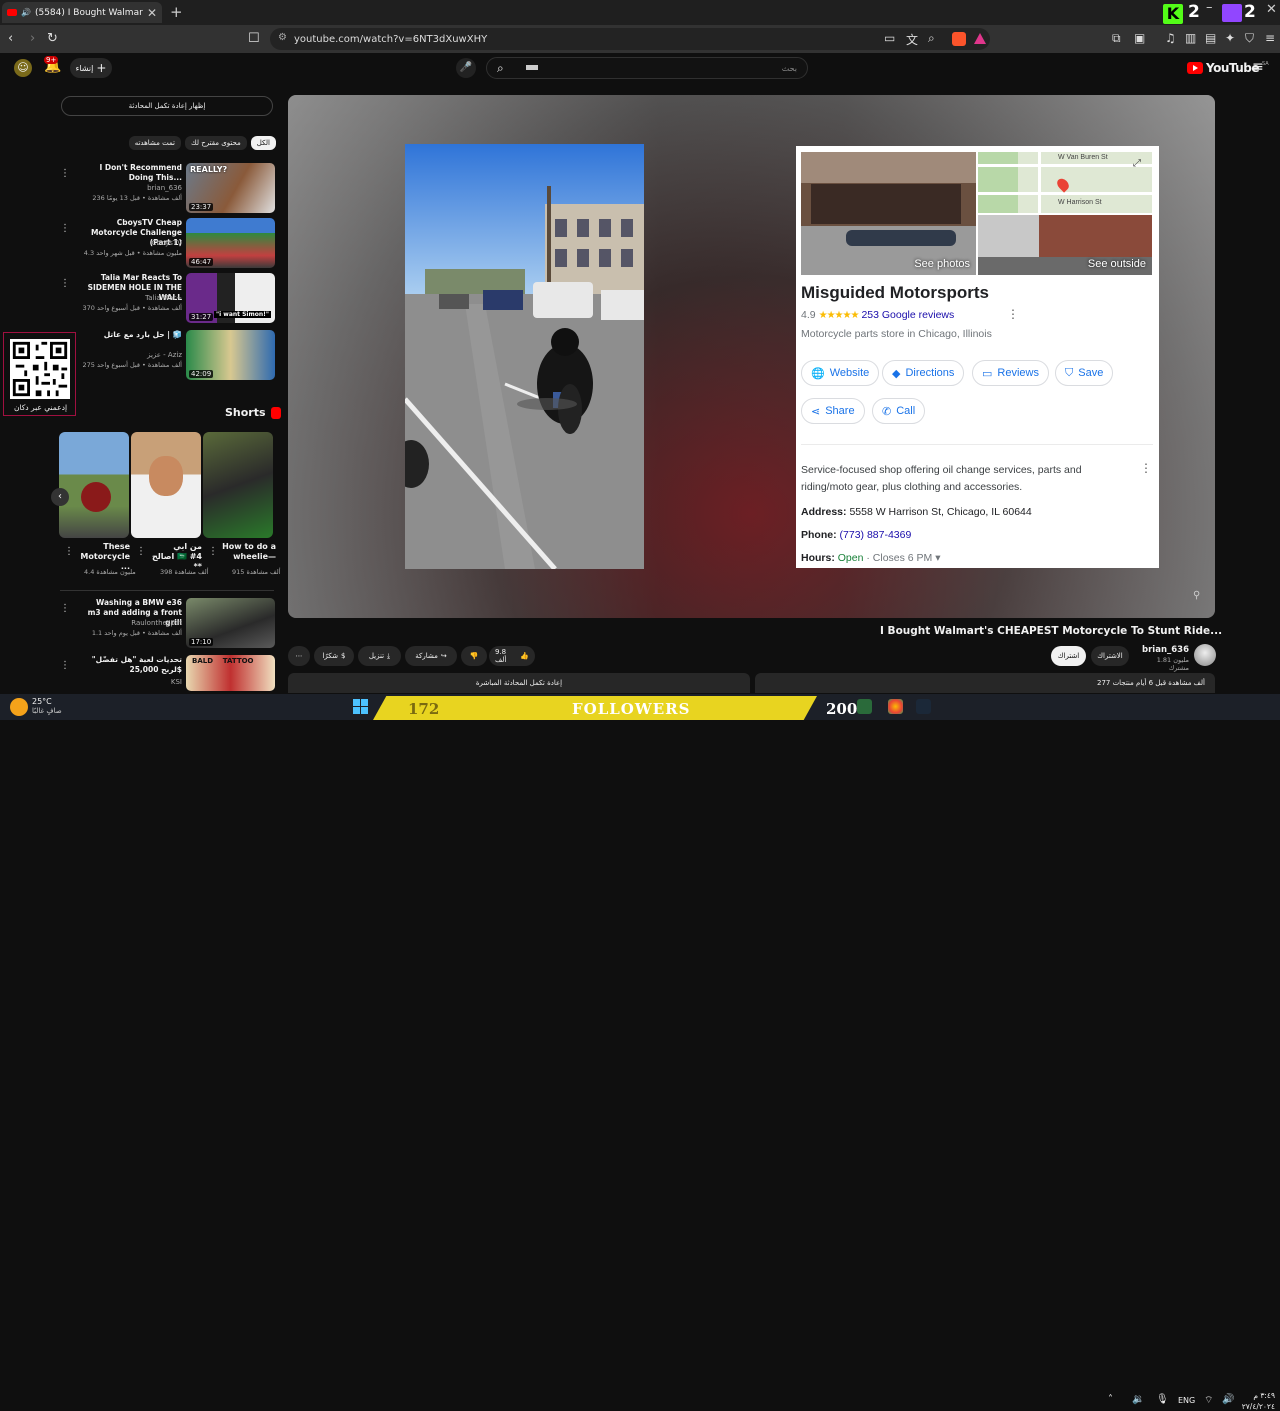 The height and width of the screenshot is (1411, 1280). I want to click on reviews-button: ▭ Reviews, so click(1010, 373).